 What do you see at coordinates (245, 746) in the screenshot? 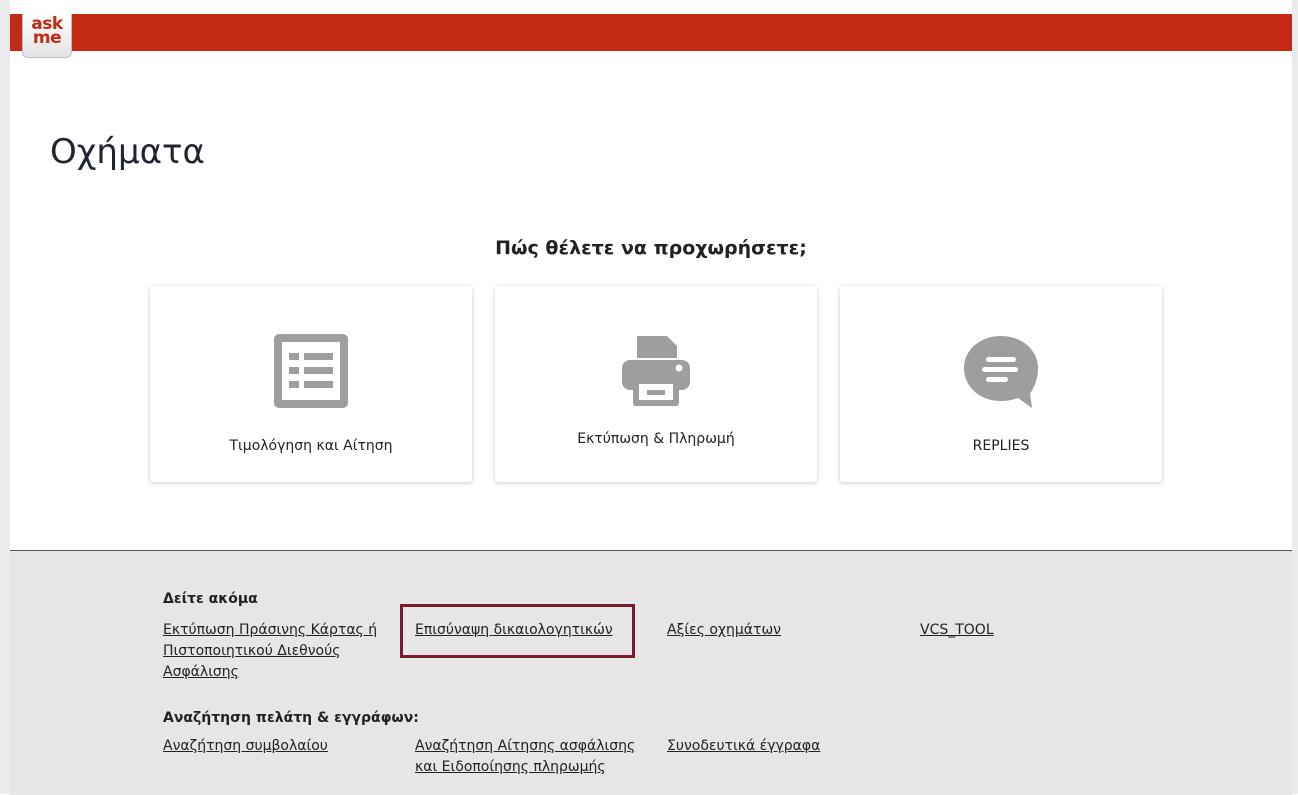
I see `link-search-policy: Αναζήτηση συμβολαίου` at bounding box center [245, 746].